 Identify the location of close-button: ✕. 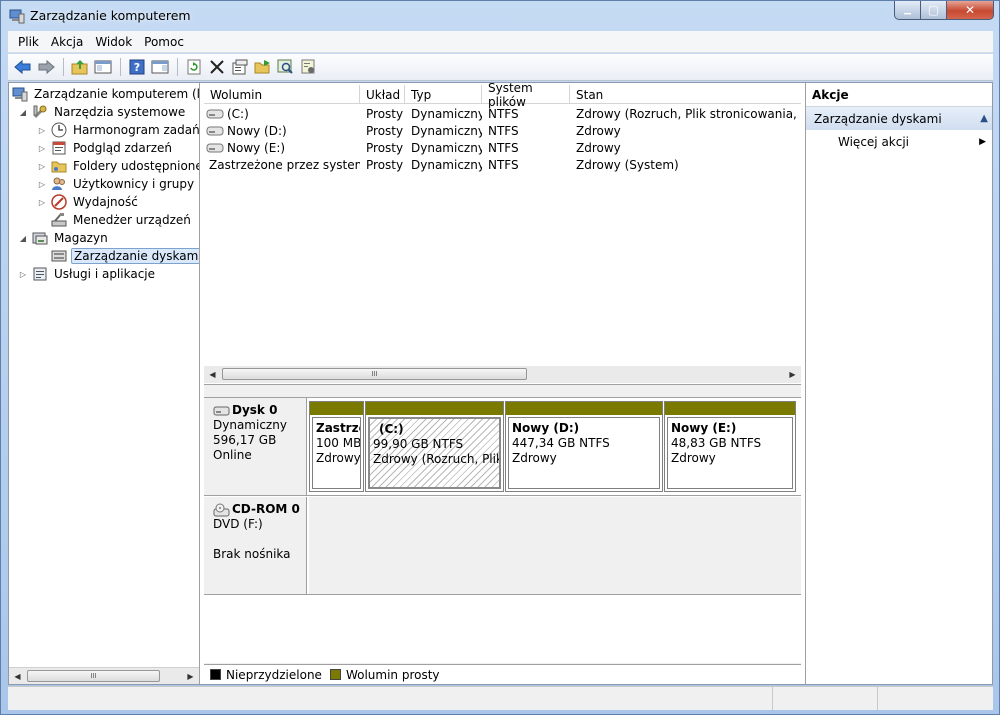
(970, 10).